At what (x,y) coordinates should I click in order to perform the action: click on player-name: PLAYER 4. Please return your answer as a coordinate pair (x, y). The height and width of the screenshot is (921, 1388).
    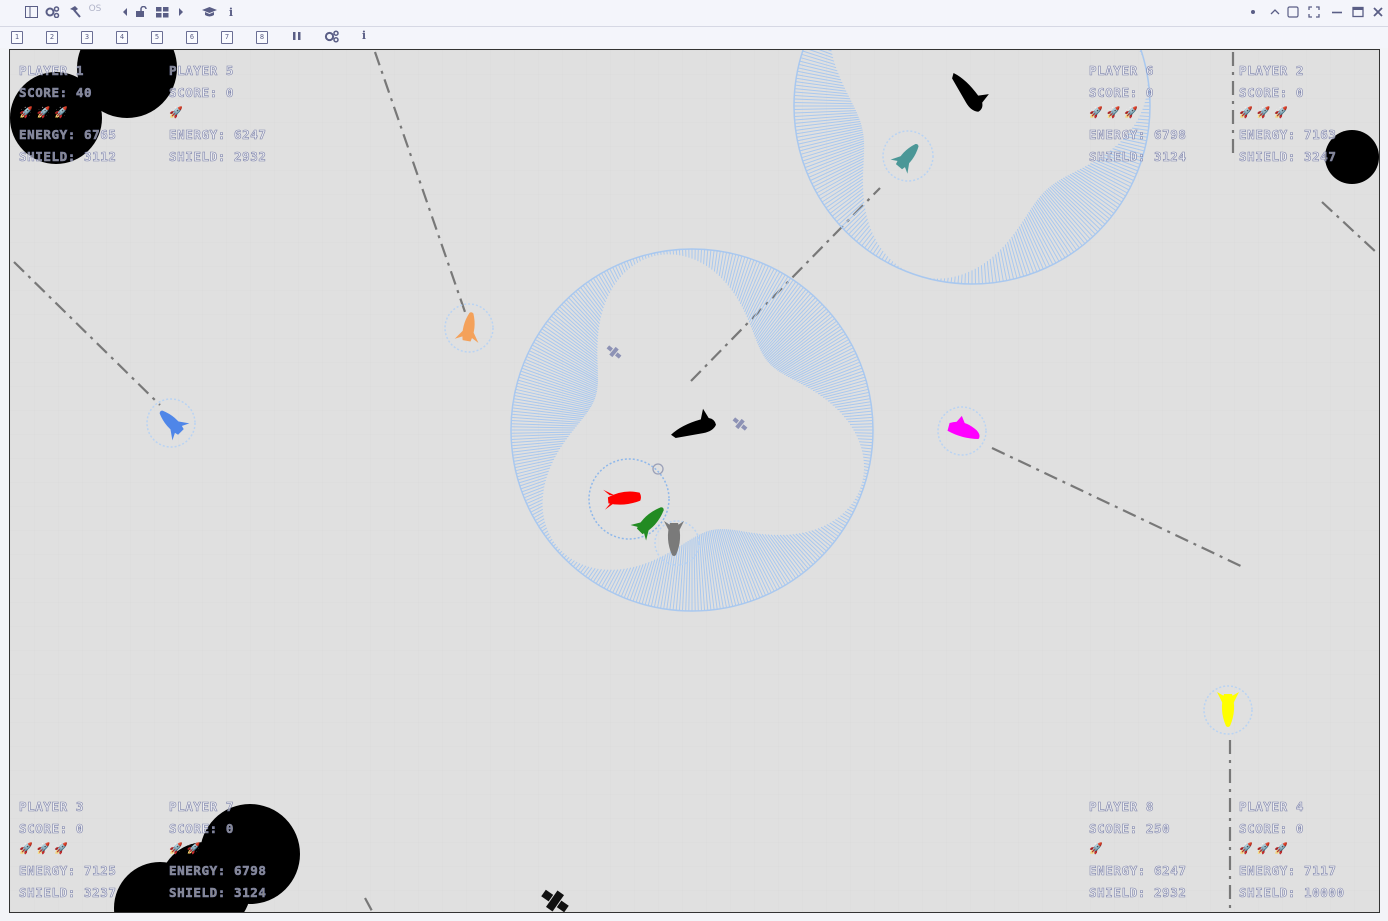
    Looking at the image, I should click on (1272, 807).